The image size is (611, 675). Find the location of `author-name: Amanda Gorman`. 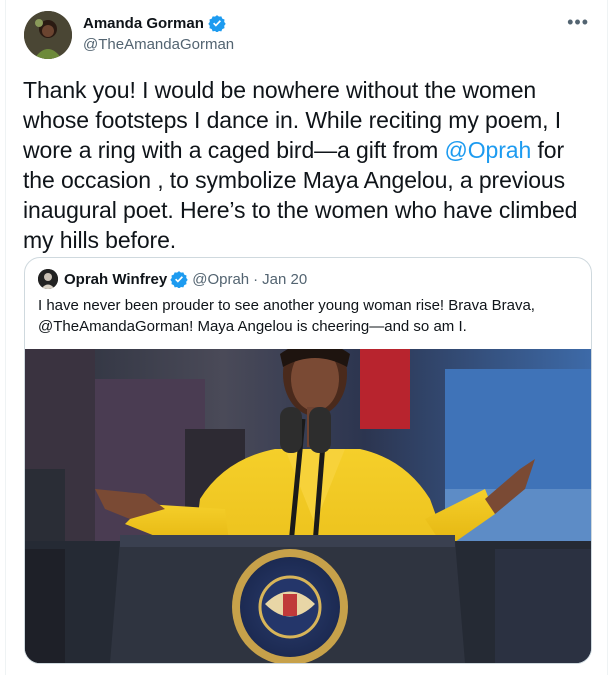

author-name: Amanda Gorman is located at coordinates (143, 23).